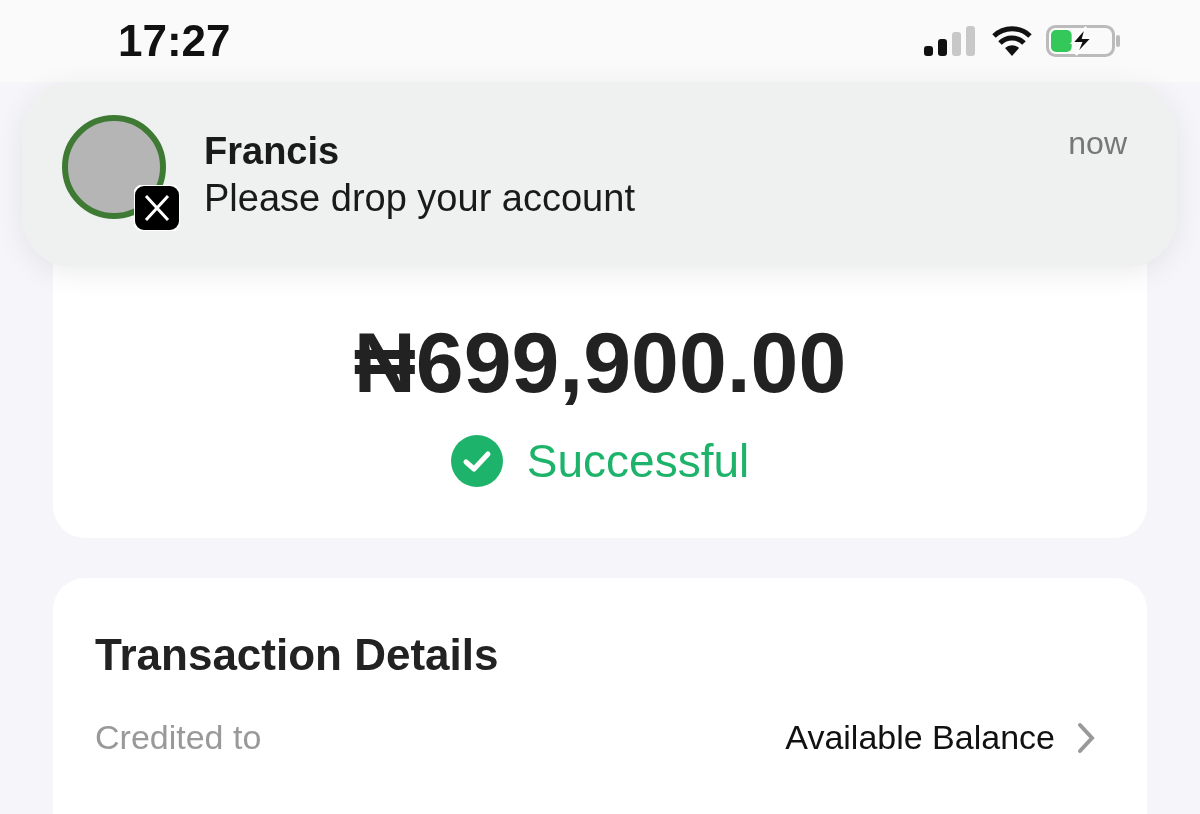 The width and height of the screenshot is (1200, 814). Describe the element at coordinates (272, 151) in the screenshot. I see `notification-sender: Francis` at that location.